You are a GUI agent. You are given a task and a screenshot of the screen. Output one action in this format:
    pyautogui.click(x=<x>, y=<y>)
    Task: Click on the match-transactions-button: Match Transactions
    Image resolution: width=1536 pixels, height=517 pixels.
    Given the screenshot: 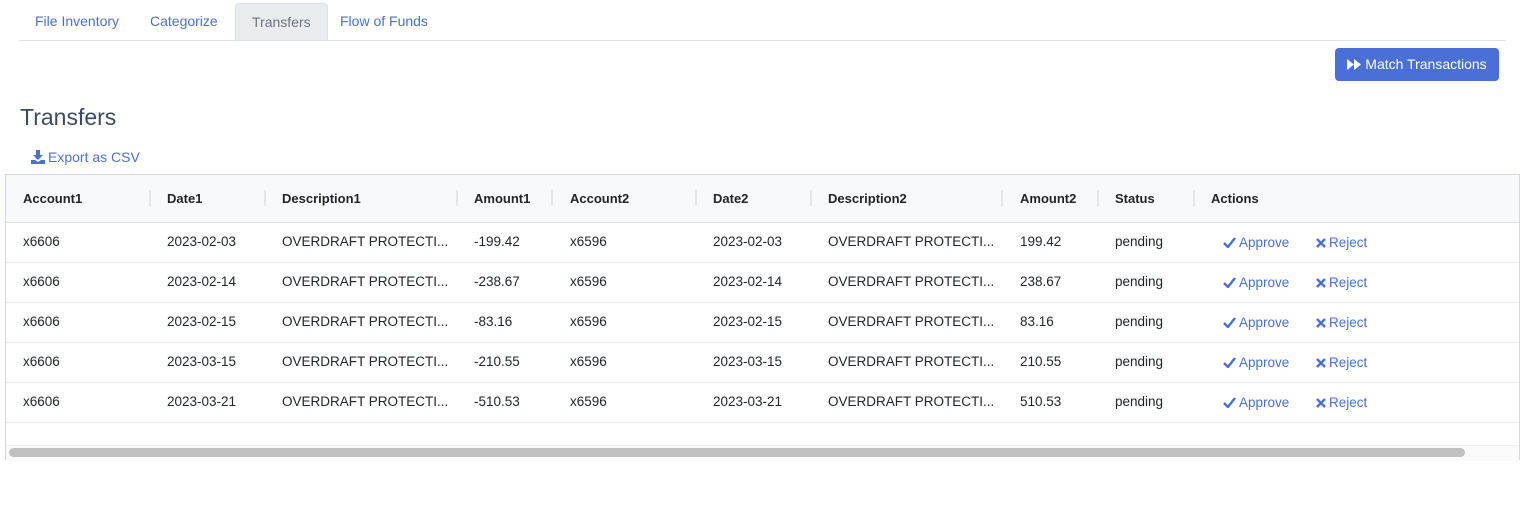 What is the action you would take?
    pyautogui.click(x=1417, y=64)
    